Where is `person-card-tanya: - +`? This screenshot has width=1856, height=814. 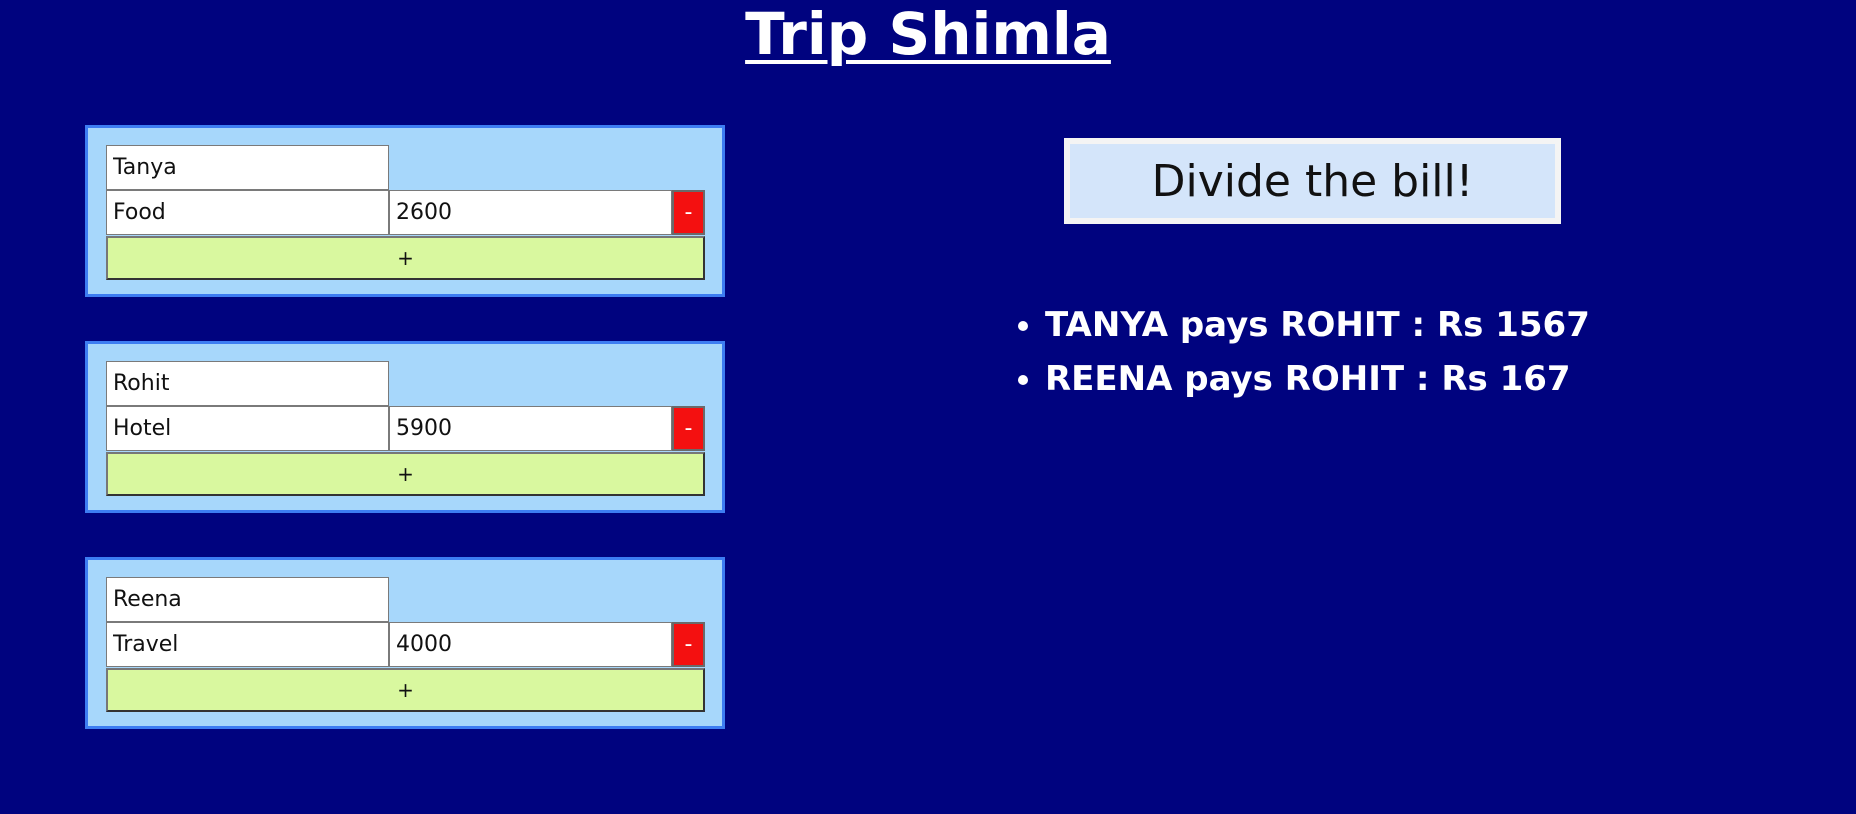
person-card-tanya: - + is located at coordinates (405, 211).